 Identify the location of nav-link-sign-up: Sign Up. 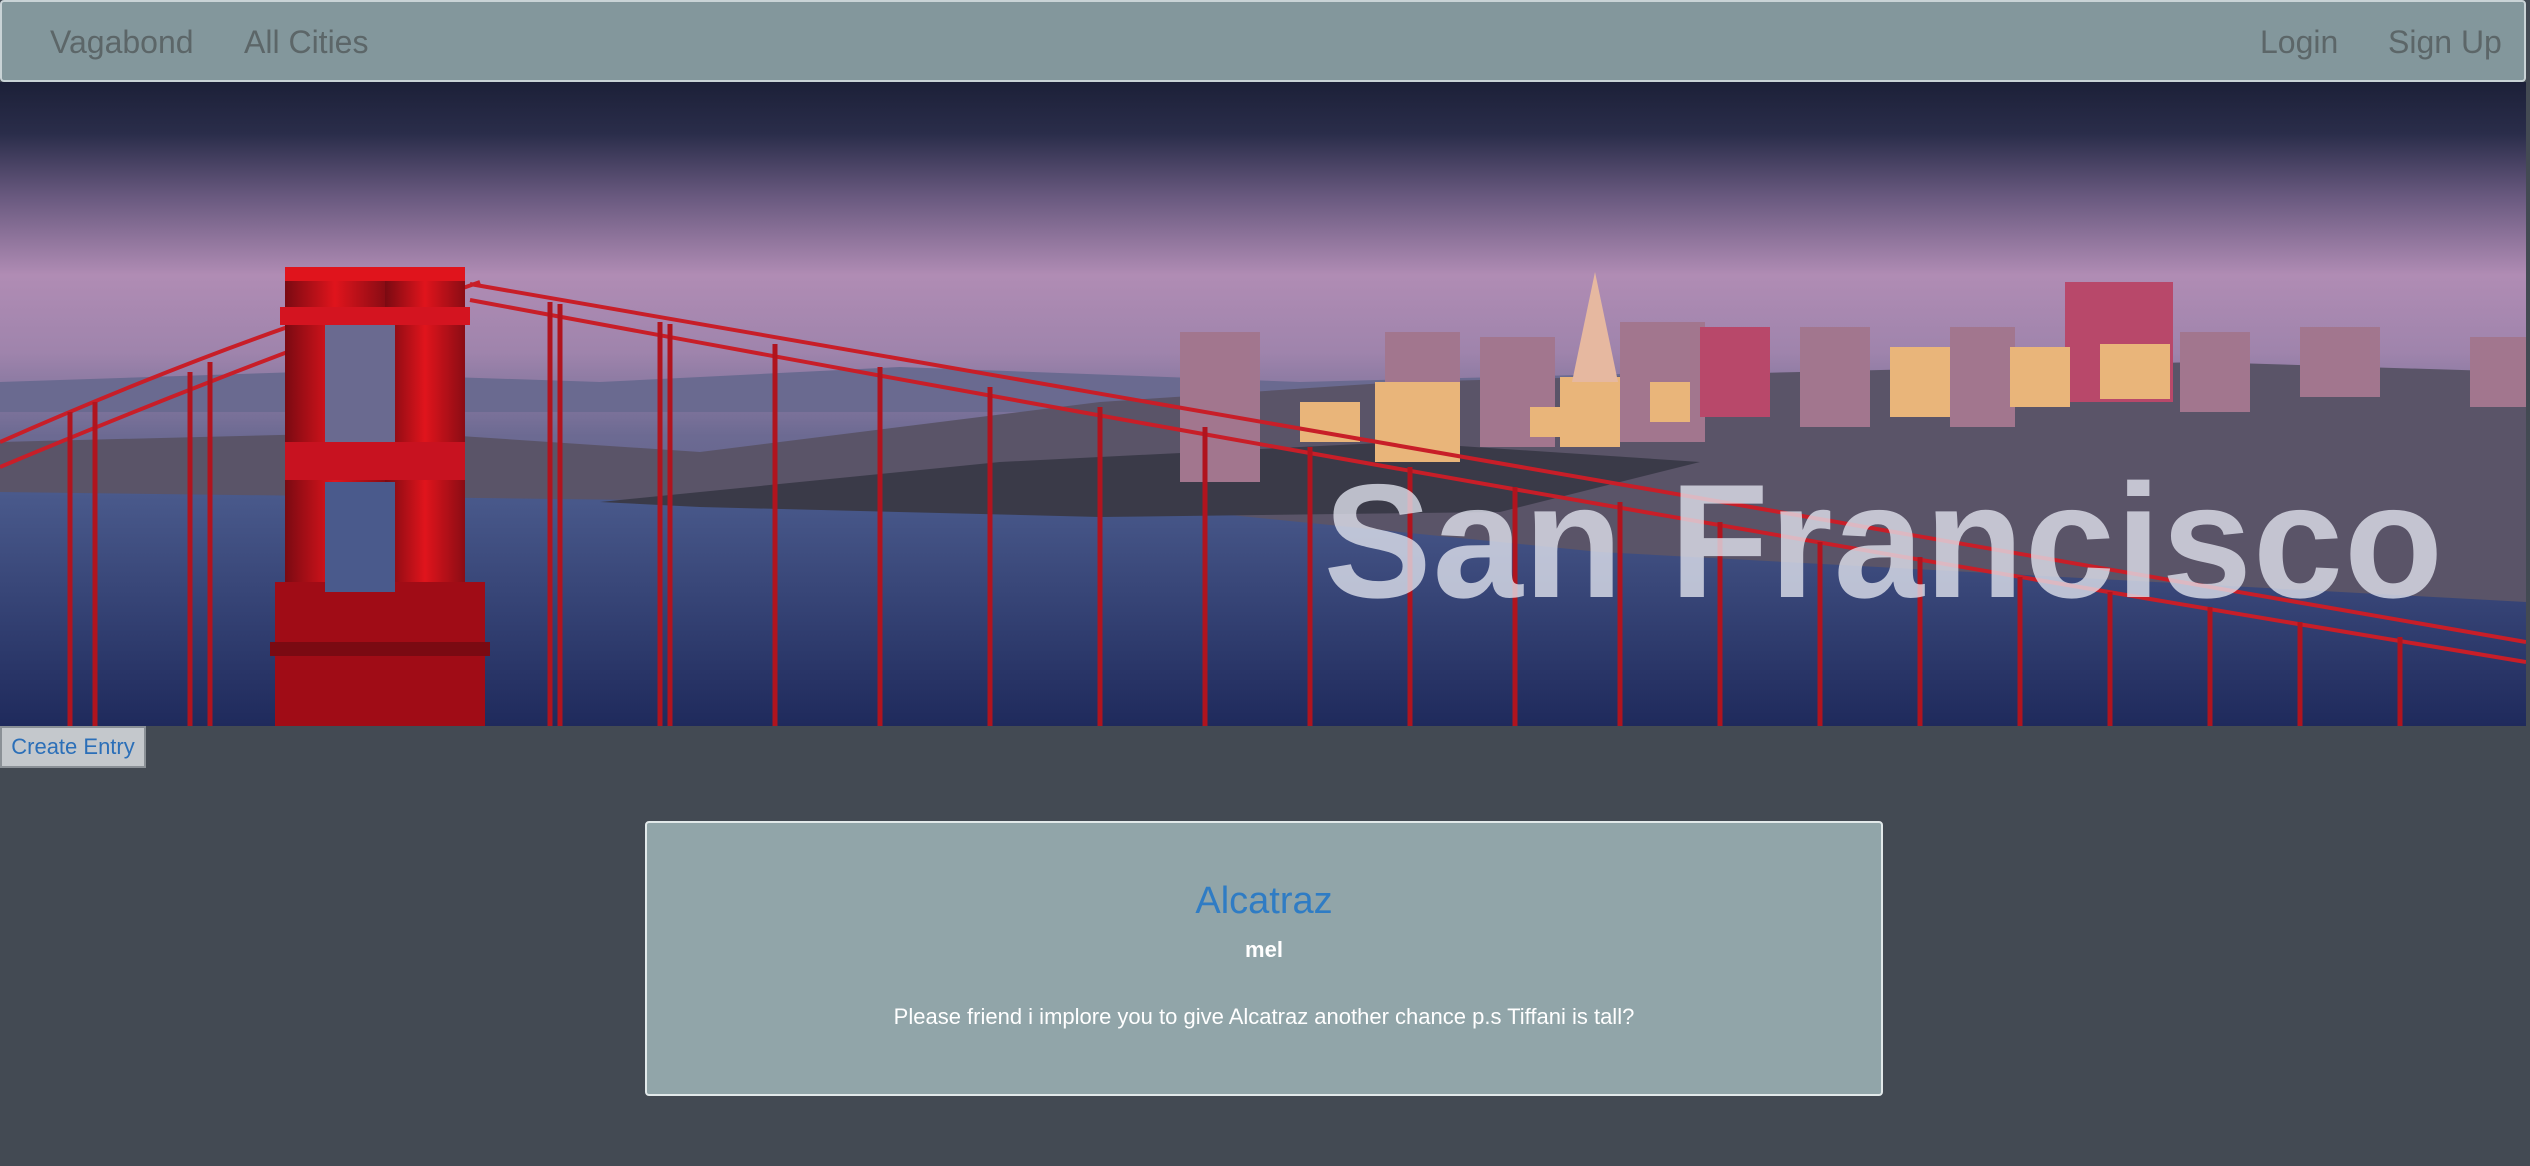
(2445, 42).